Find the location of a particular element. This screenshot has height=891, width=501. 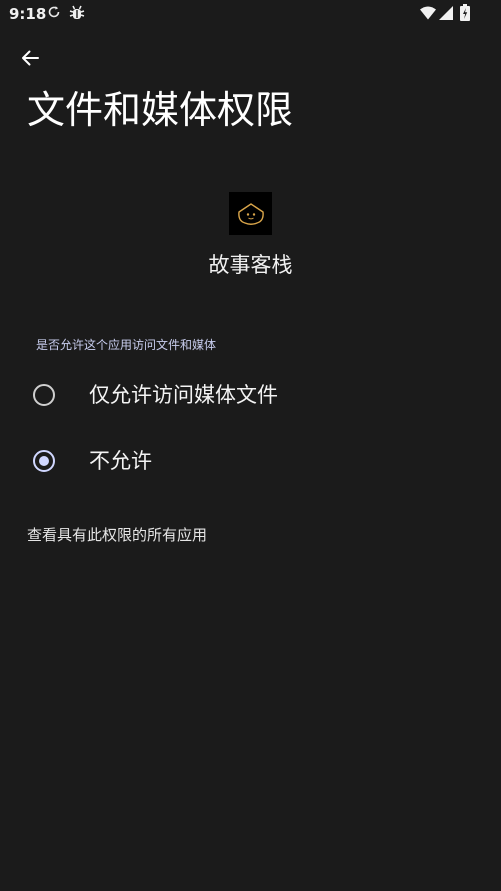

page-title: 文件和媒体权限 is located at coordinates (160, 110).